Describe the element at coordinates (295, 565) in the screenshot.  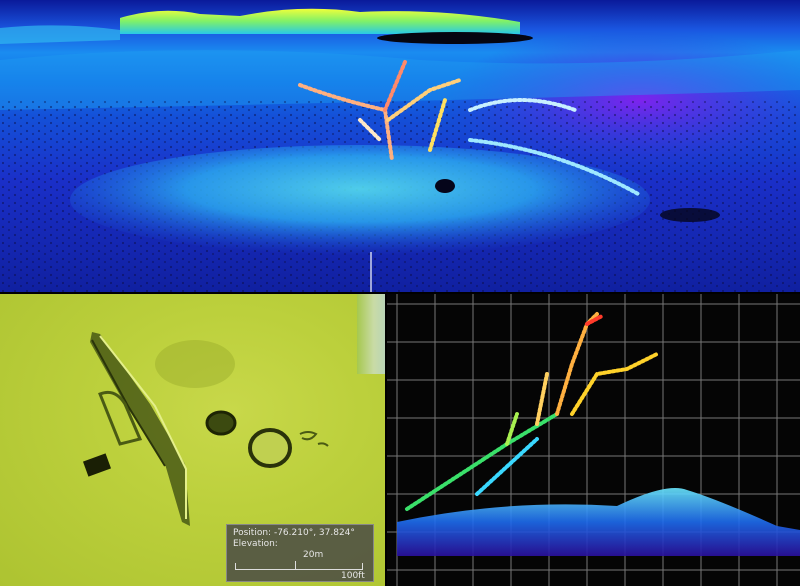
I see `scale-bar-tick` at that location.